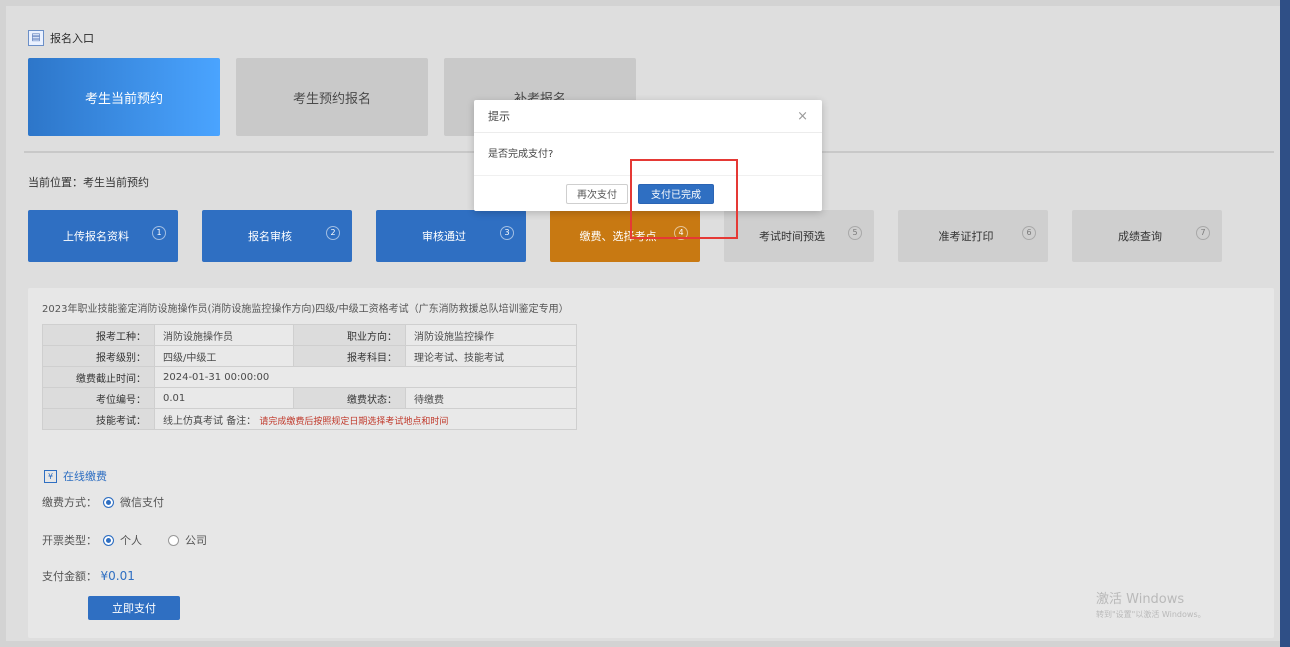 The height and width of the screenshot is (647, 1290). Describe the element at coordinates (98, 419) in the screenshot. I see `field-label: 技能考试：` at that location.